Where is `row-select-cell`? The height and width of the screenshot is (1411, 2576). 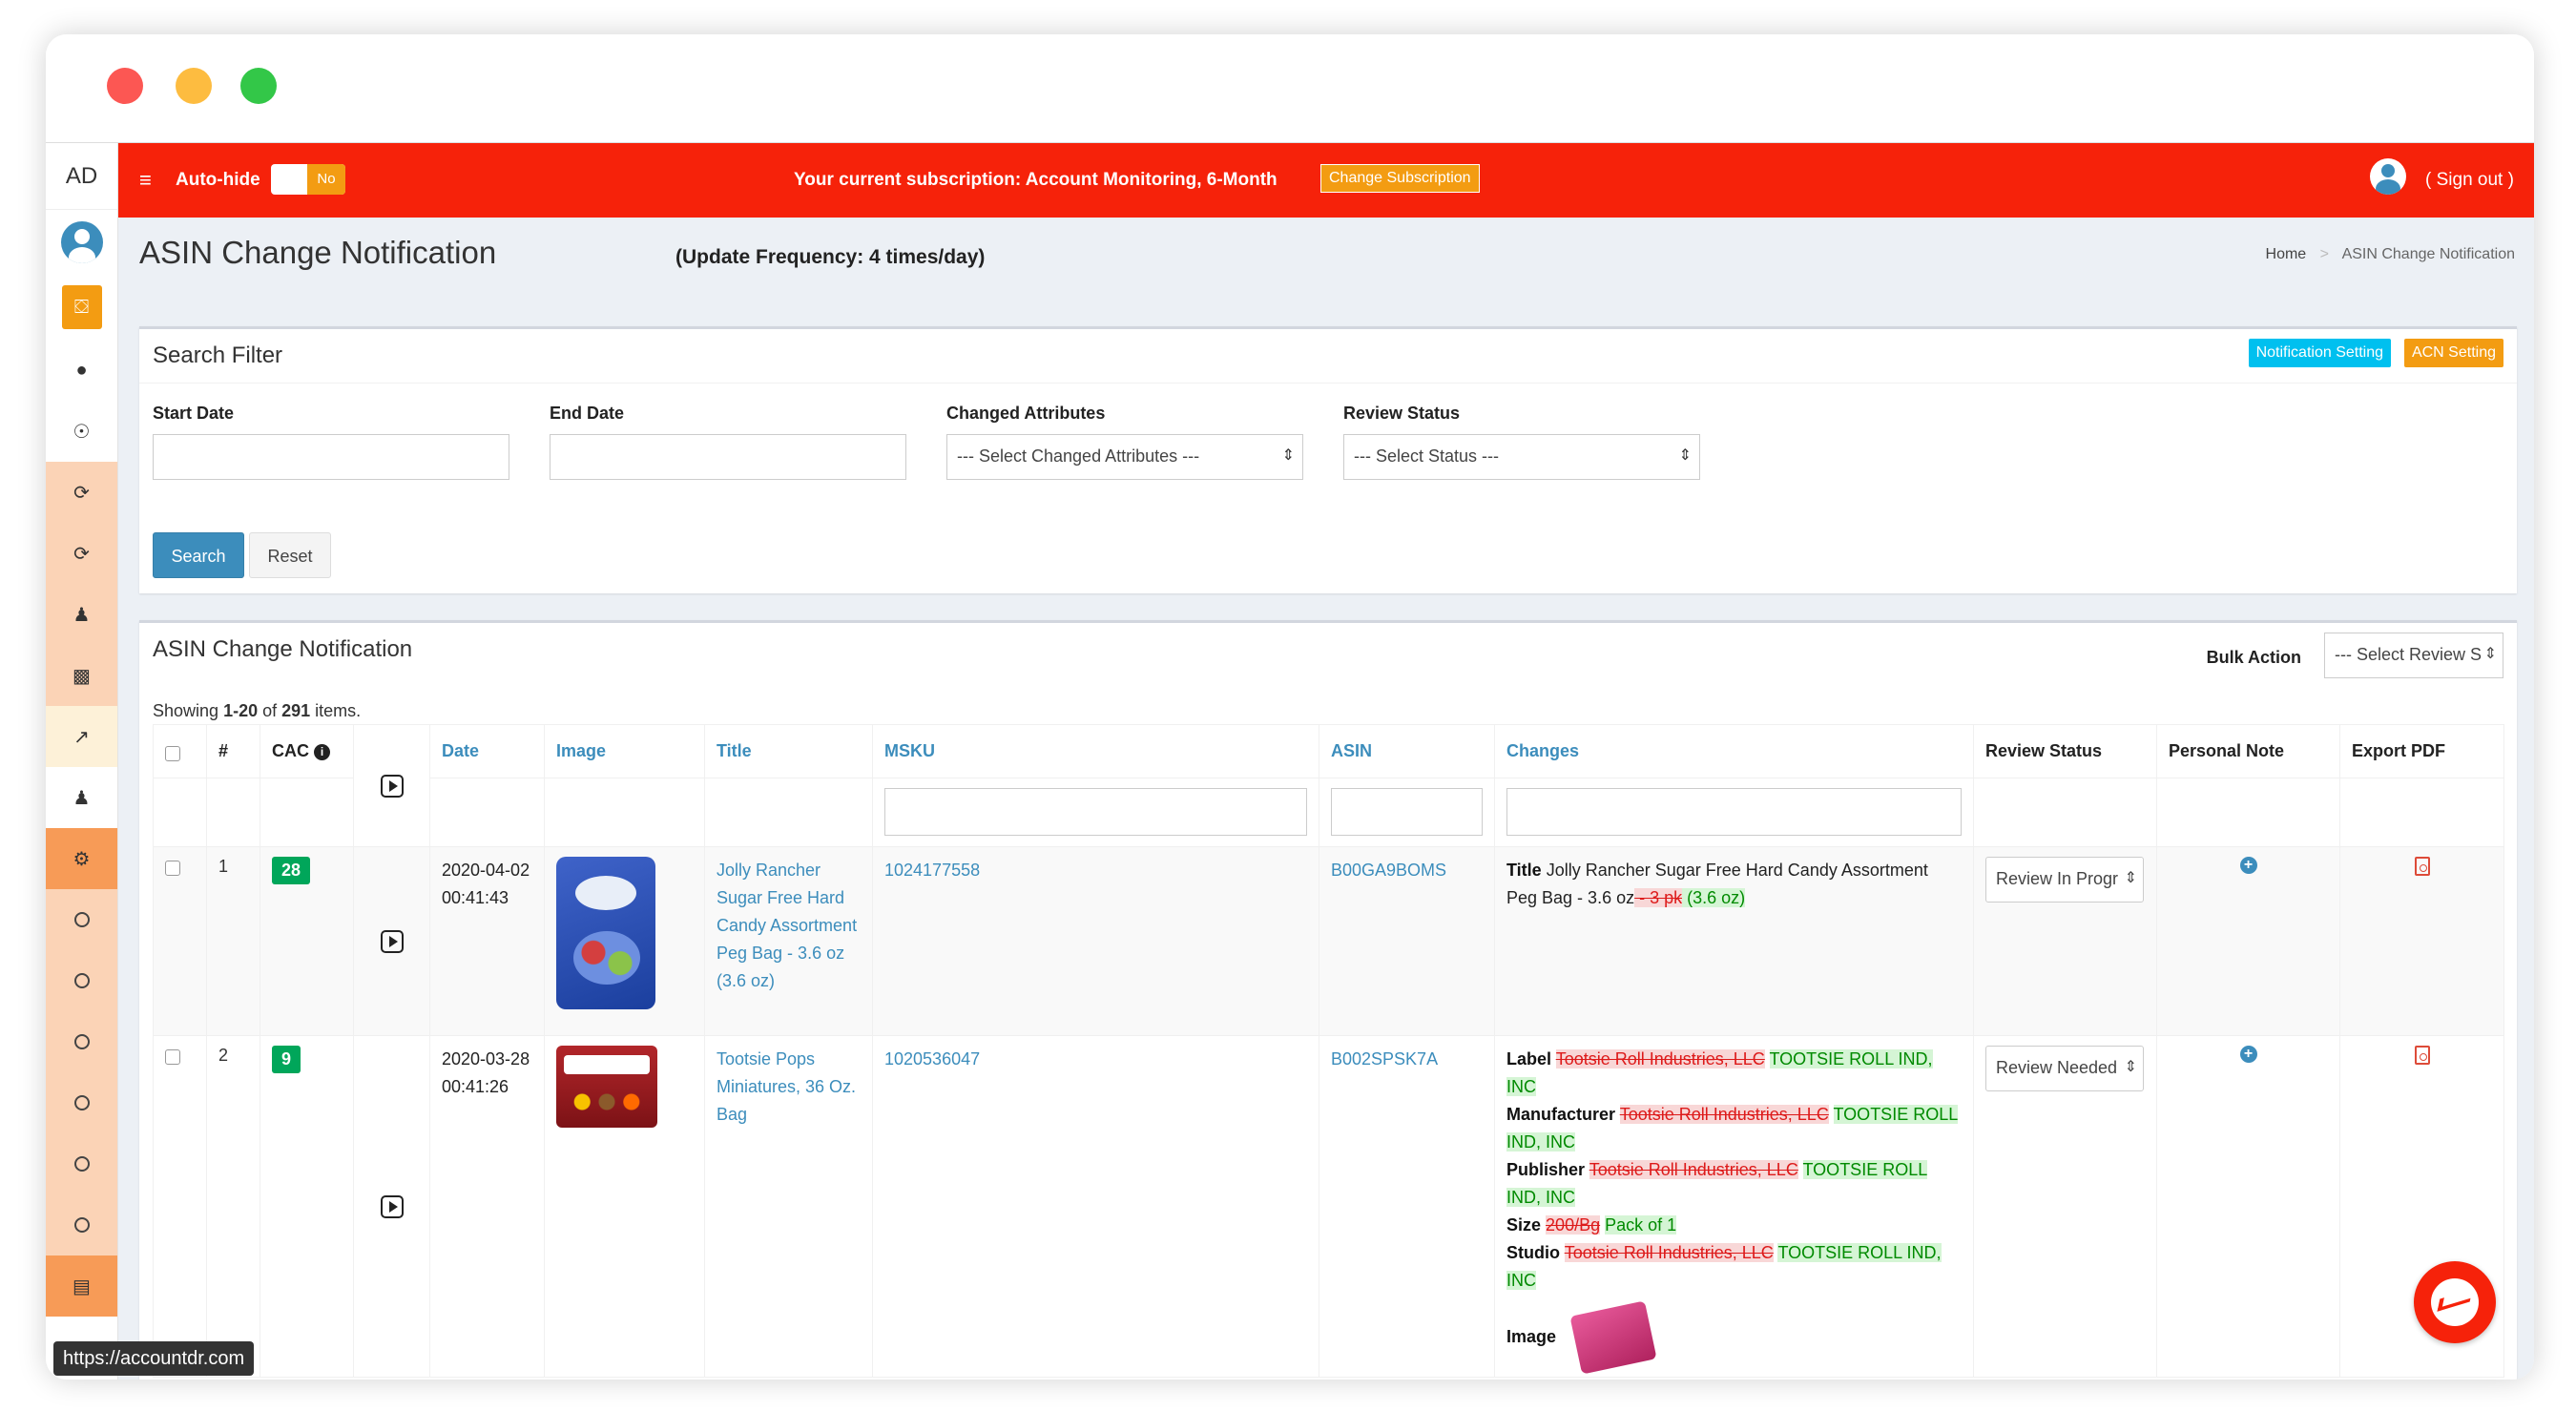 row-select-cell is located at coordinates (180, 1206).